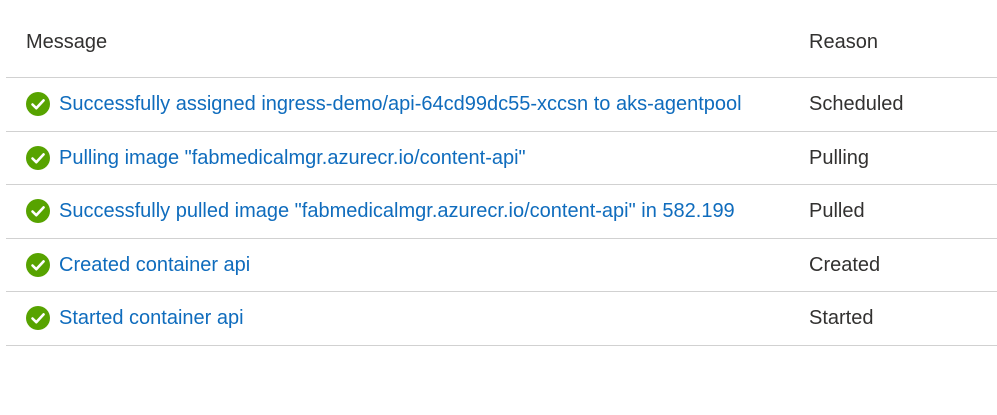 The height and width of the screenshot is (415, 997). What do you see at coordinates (839, 157) in the screenshot?
I see `event-reason: Pulling` at bounding box center [839, 157].